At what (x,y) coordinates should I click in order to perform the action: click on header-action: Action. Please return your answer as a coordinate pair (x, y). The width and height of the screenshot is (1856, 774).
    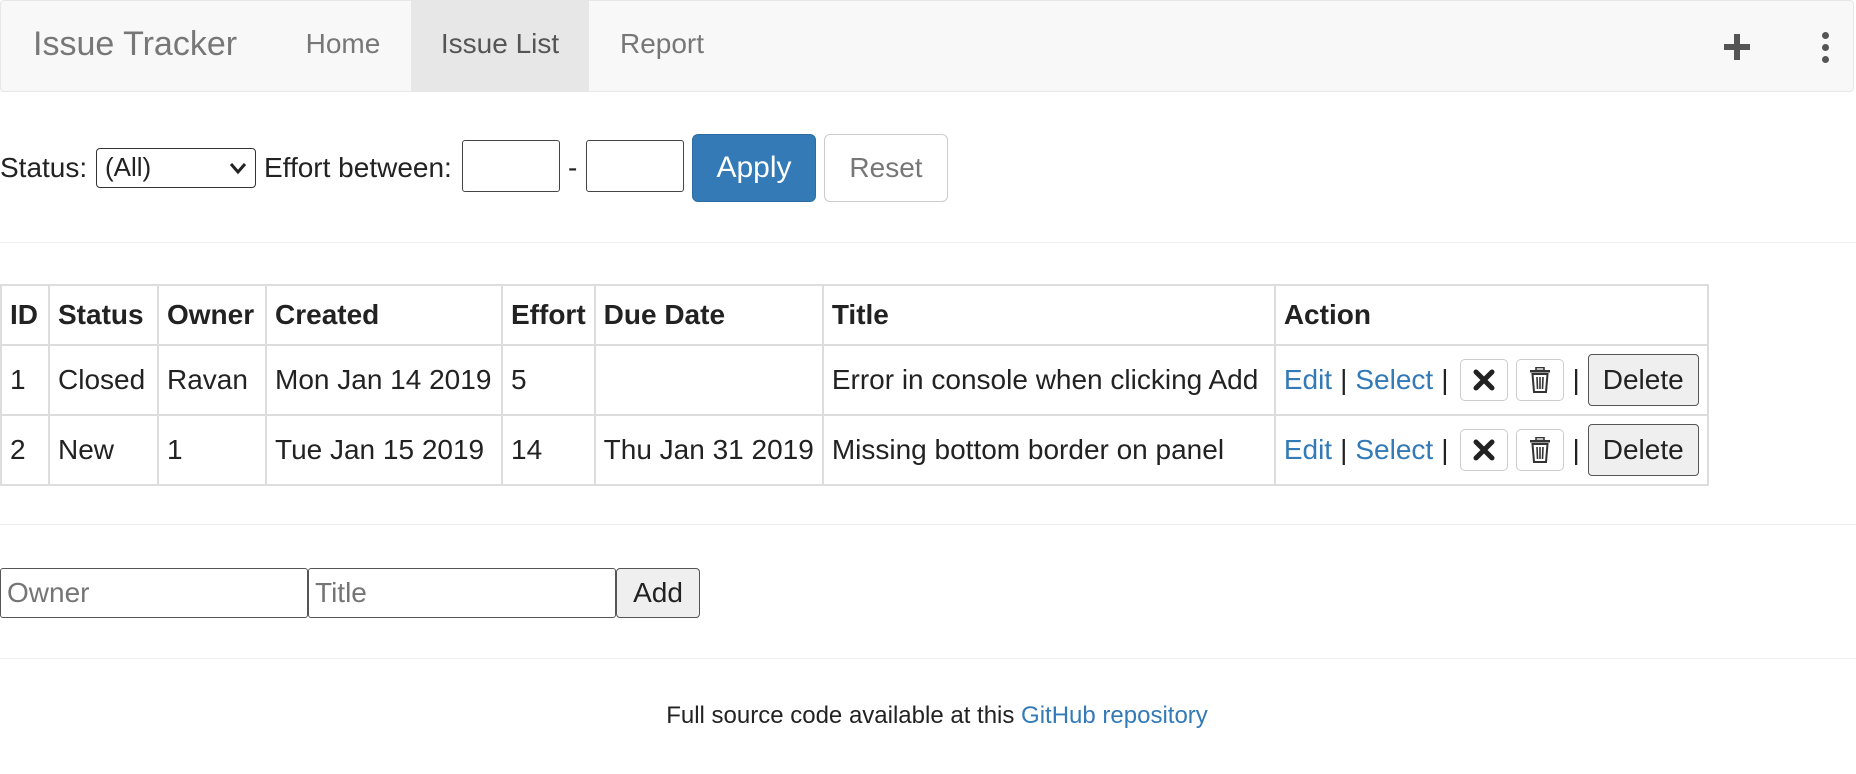
    Looking at the image, I should click on (1491, 315).